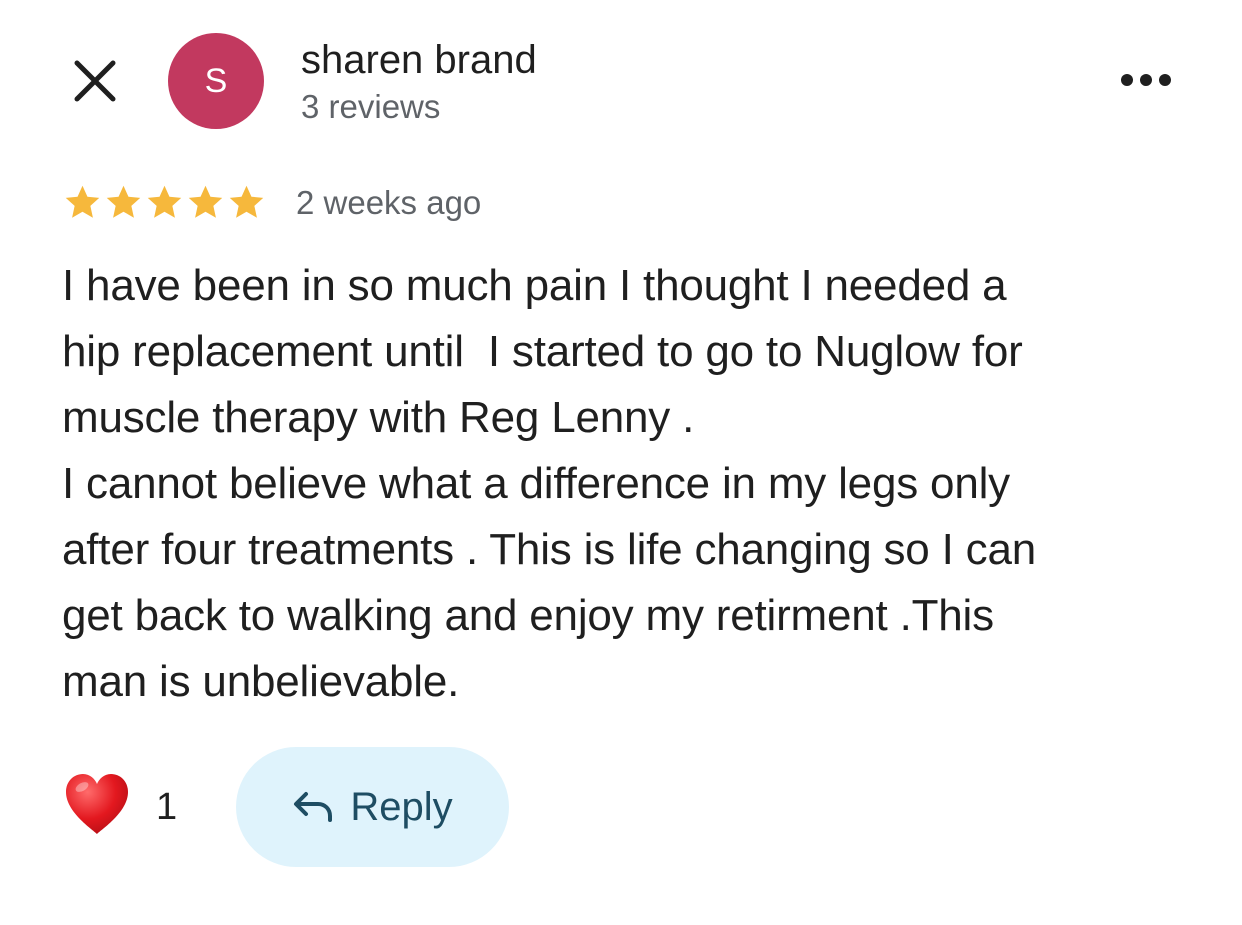 The height and width of the screenshot is (925, 1242). I want to click on avatar-initial: S, so click(216, 80).